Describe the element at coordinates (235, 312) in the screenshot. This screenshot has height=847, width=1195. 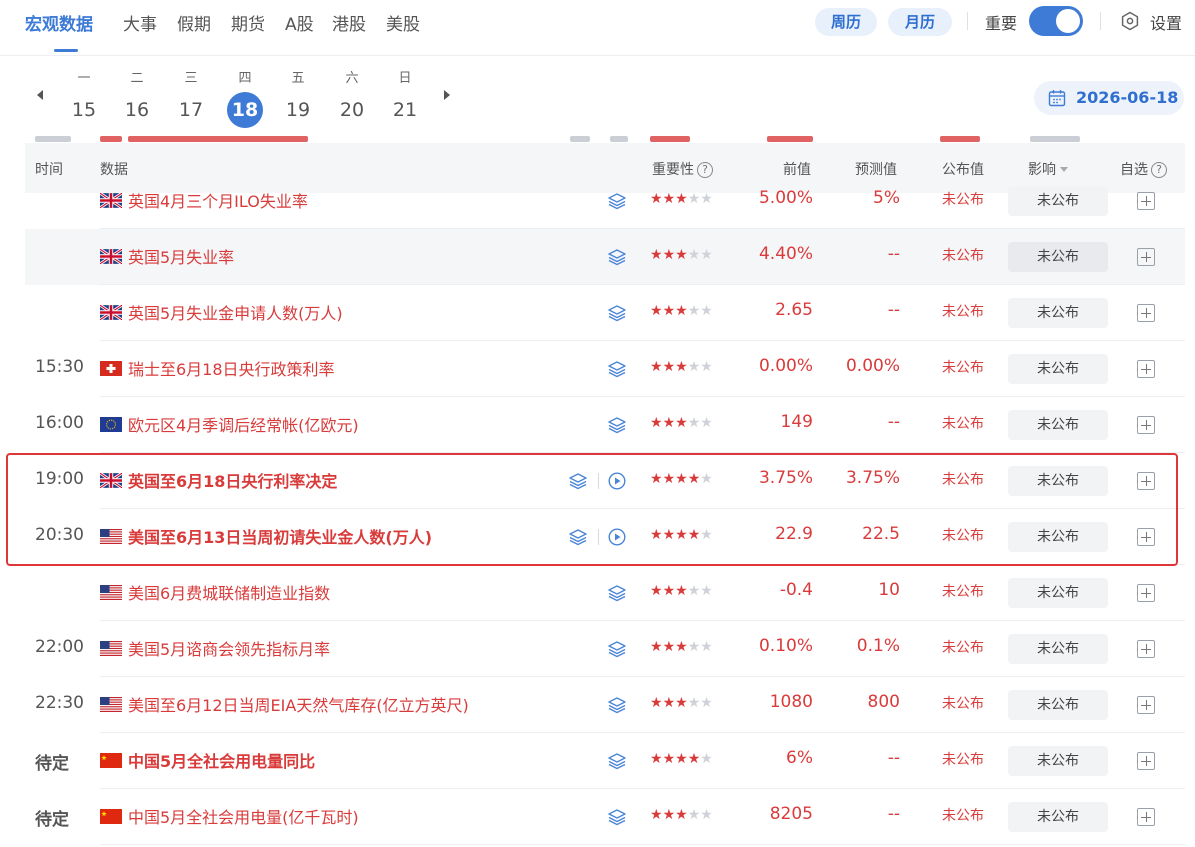
I see `event-name: 英国5月失业金申请人数(万人)` at that location.